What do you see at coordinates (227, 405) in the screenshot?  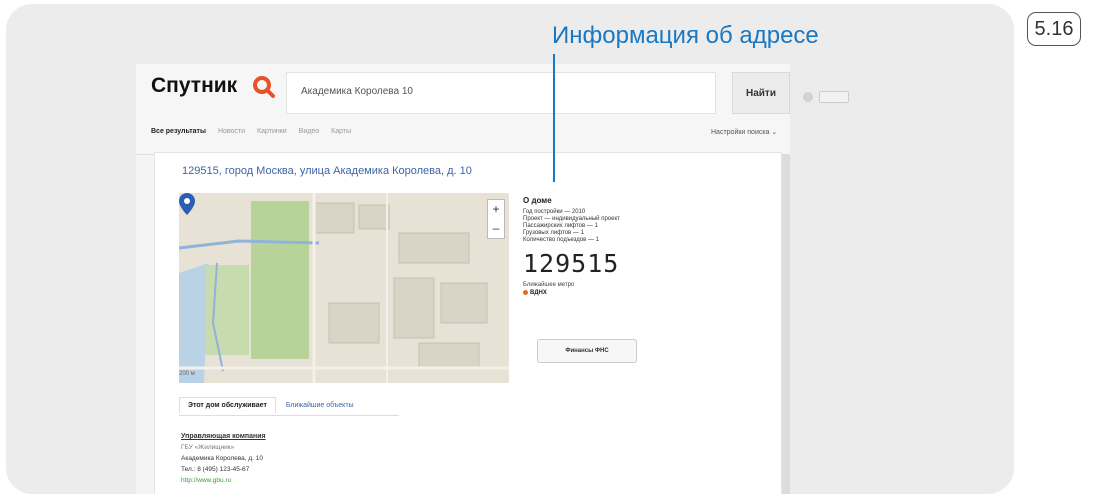 I see `tab-house-service: Этот дом обслуживает` at bounding box center [227, 405].